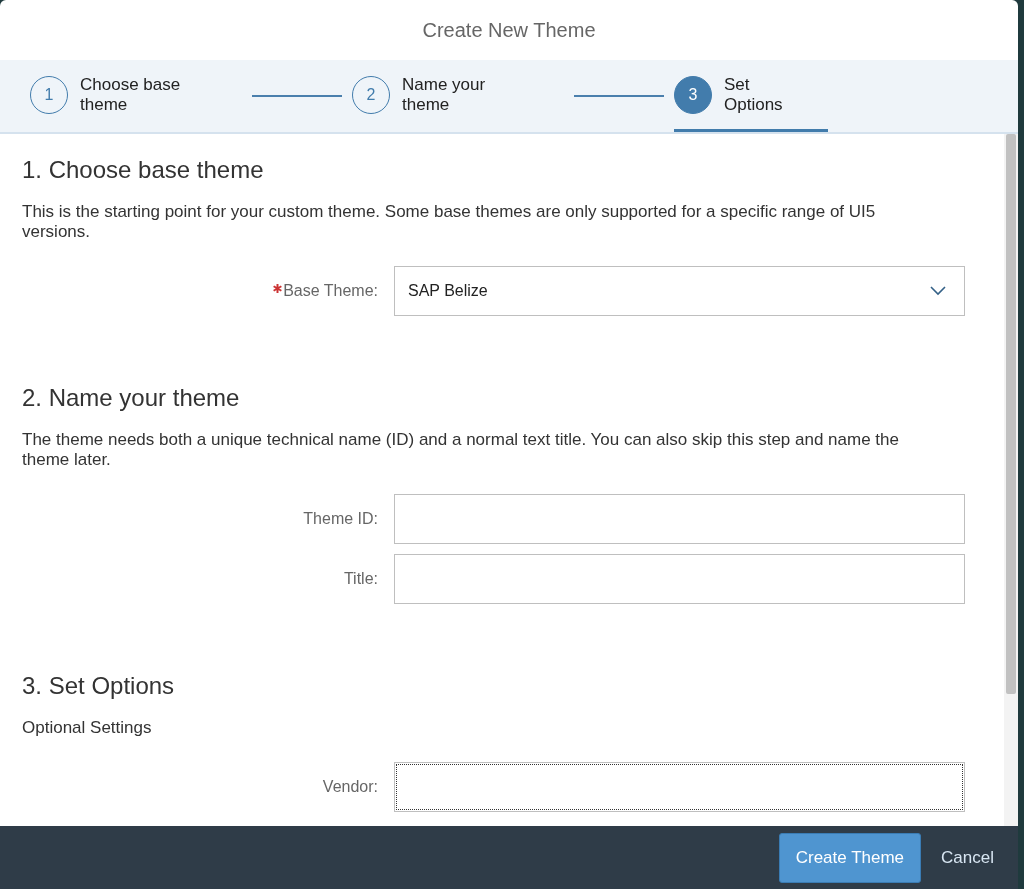  I want to click on section-heading: 3. Set Options, so click(99, 686).